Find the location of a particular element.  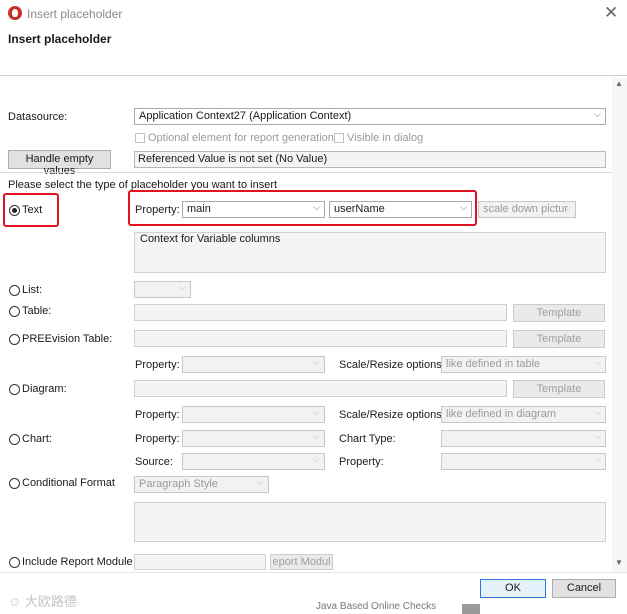

empty-value-field: Referenced Value is not set (No Value) is located at coordinates (370, 159).